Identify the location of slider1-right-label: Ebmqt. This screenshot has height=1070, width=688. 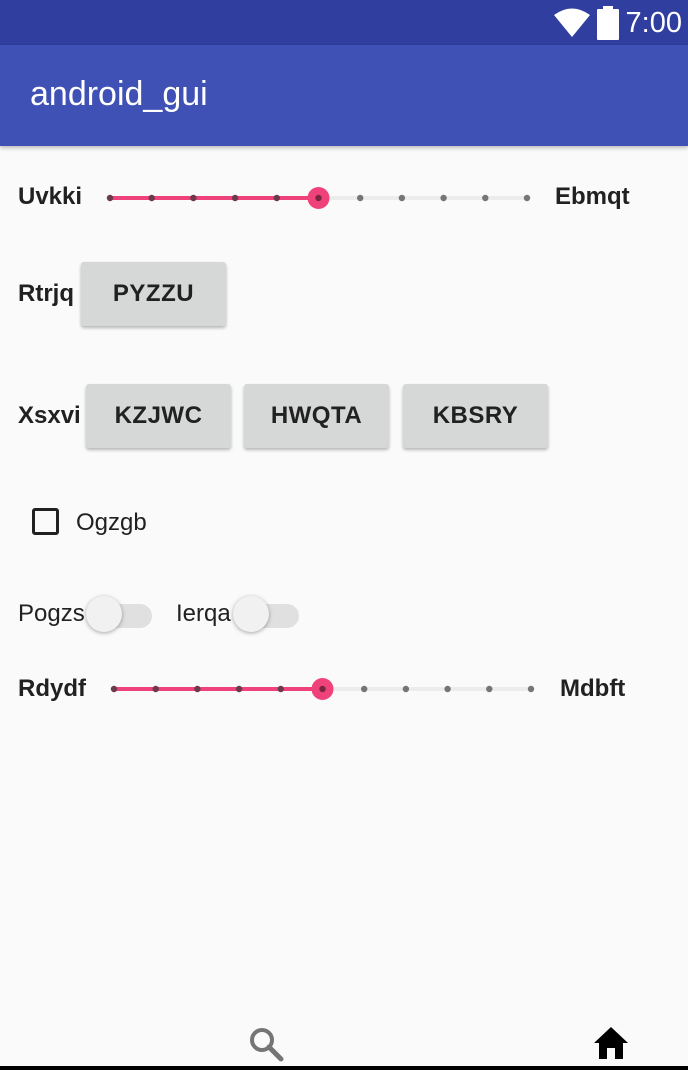
(592, 196).